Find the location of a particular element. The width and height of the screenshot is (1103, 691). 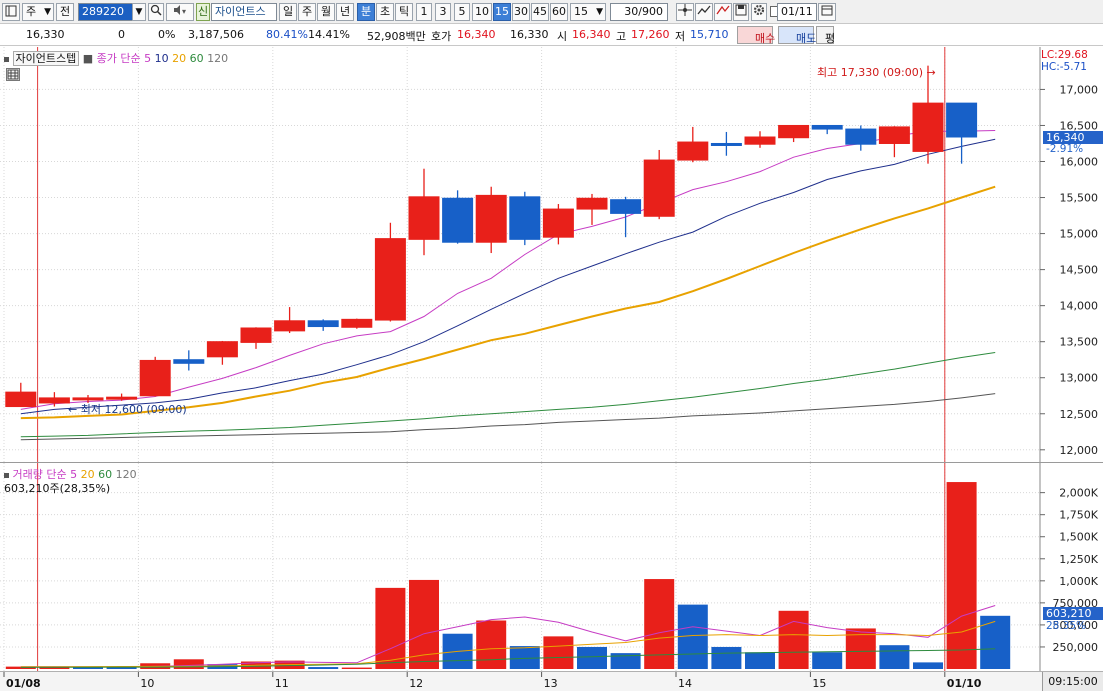

code-dropdown-button: ▼ is located at coordinates (139, 12).